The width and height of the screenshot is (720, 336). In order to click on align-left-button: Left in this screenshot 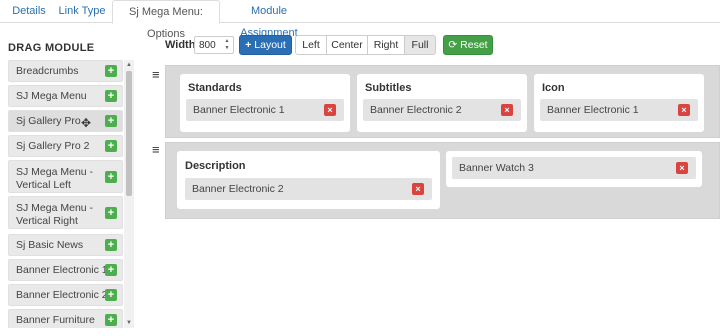, I will do `click(311, 45)`.